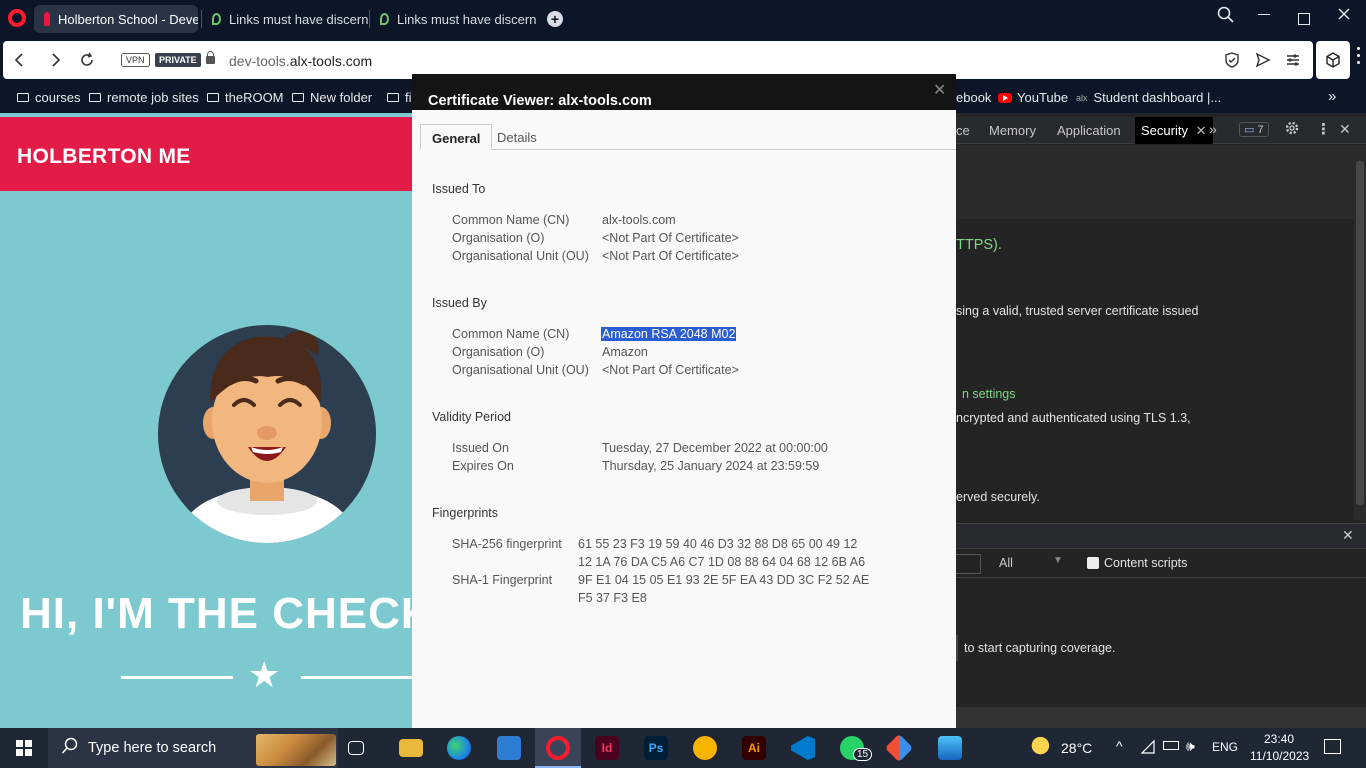 This screenshot has height=768, width=1366. I want to click on bookmark-remote-job-sites: remote job sites, so click(144, 97).